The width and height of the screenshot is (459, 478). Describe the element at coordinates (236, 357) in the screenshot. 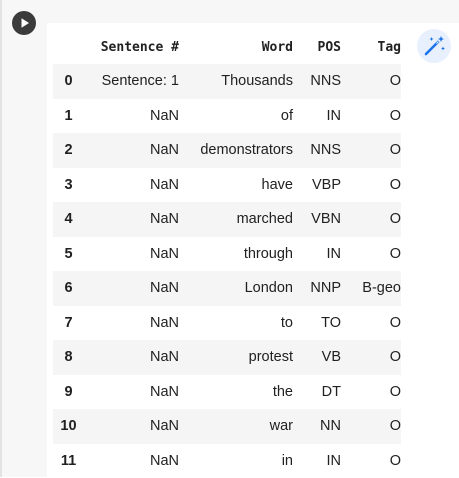

I see `cell-word: protest` at that location.